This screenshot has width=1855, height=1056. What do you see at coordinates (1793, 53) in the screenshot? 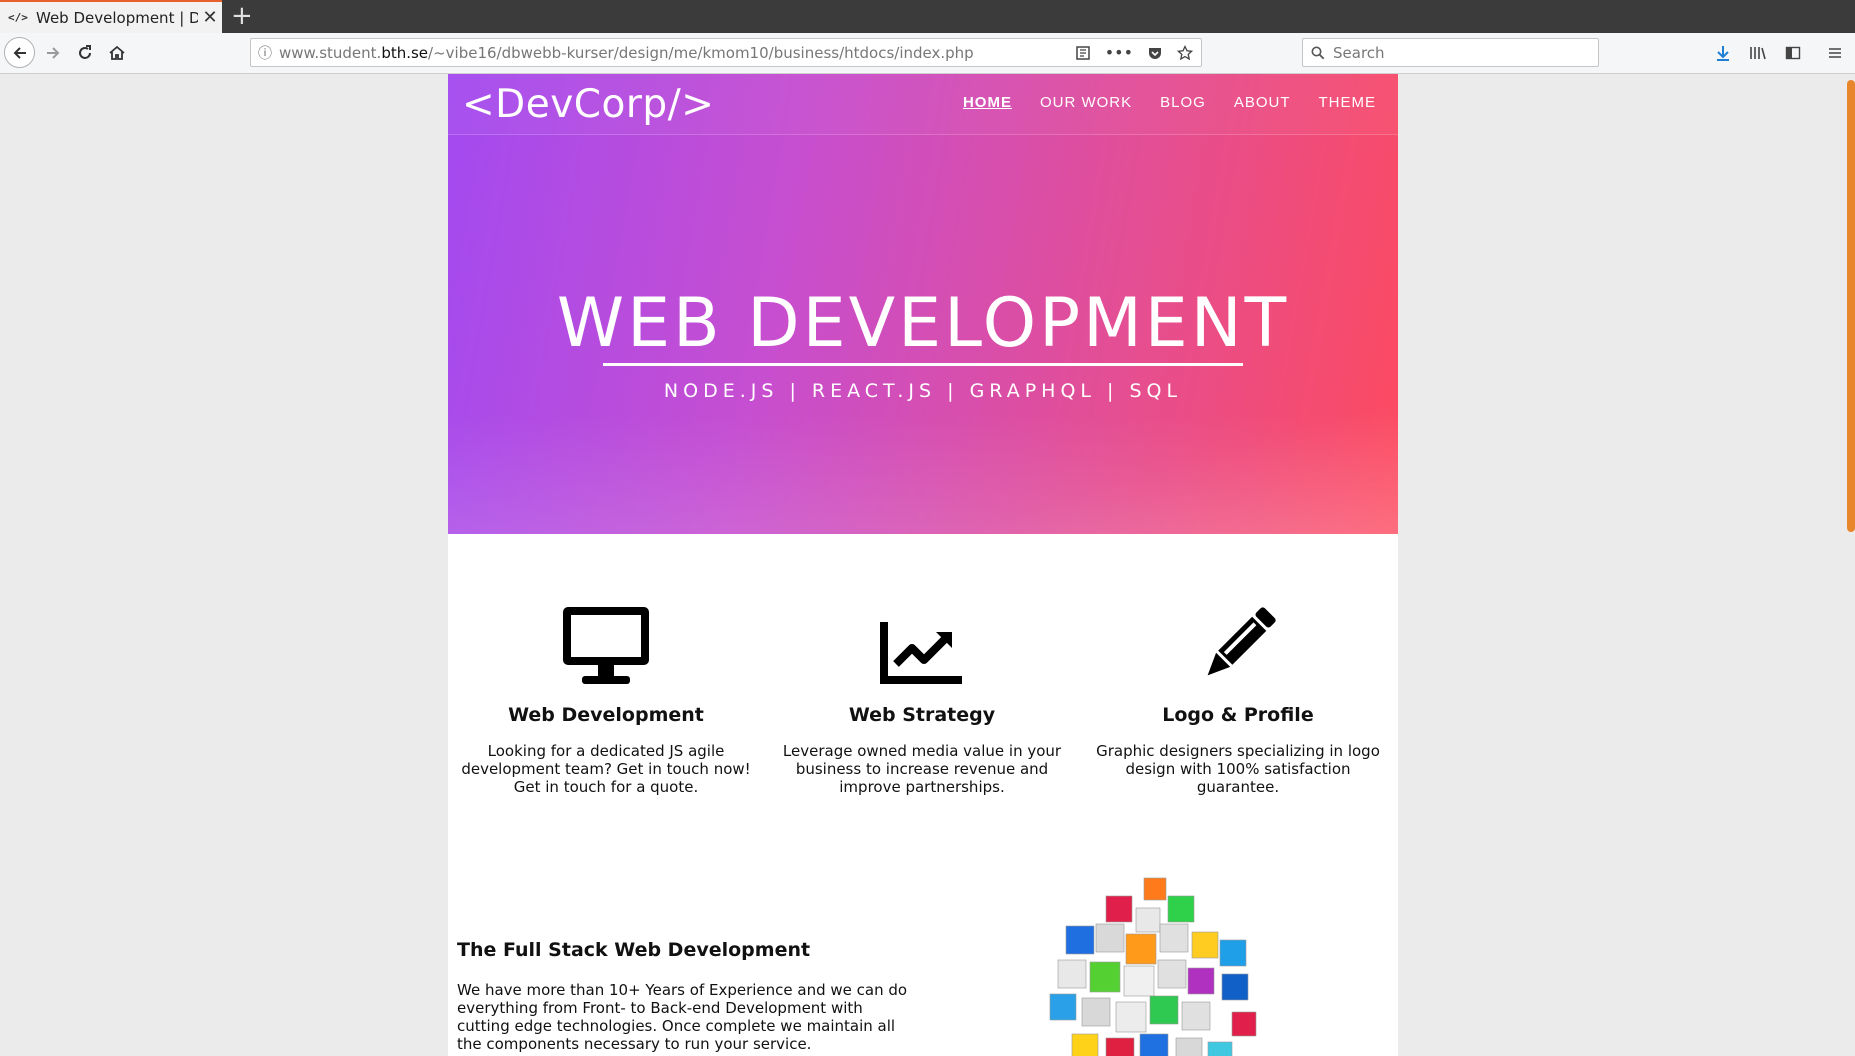
I see `sidebar-icon` at bounding box center [1793, 53].